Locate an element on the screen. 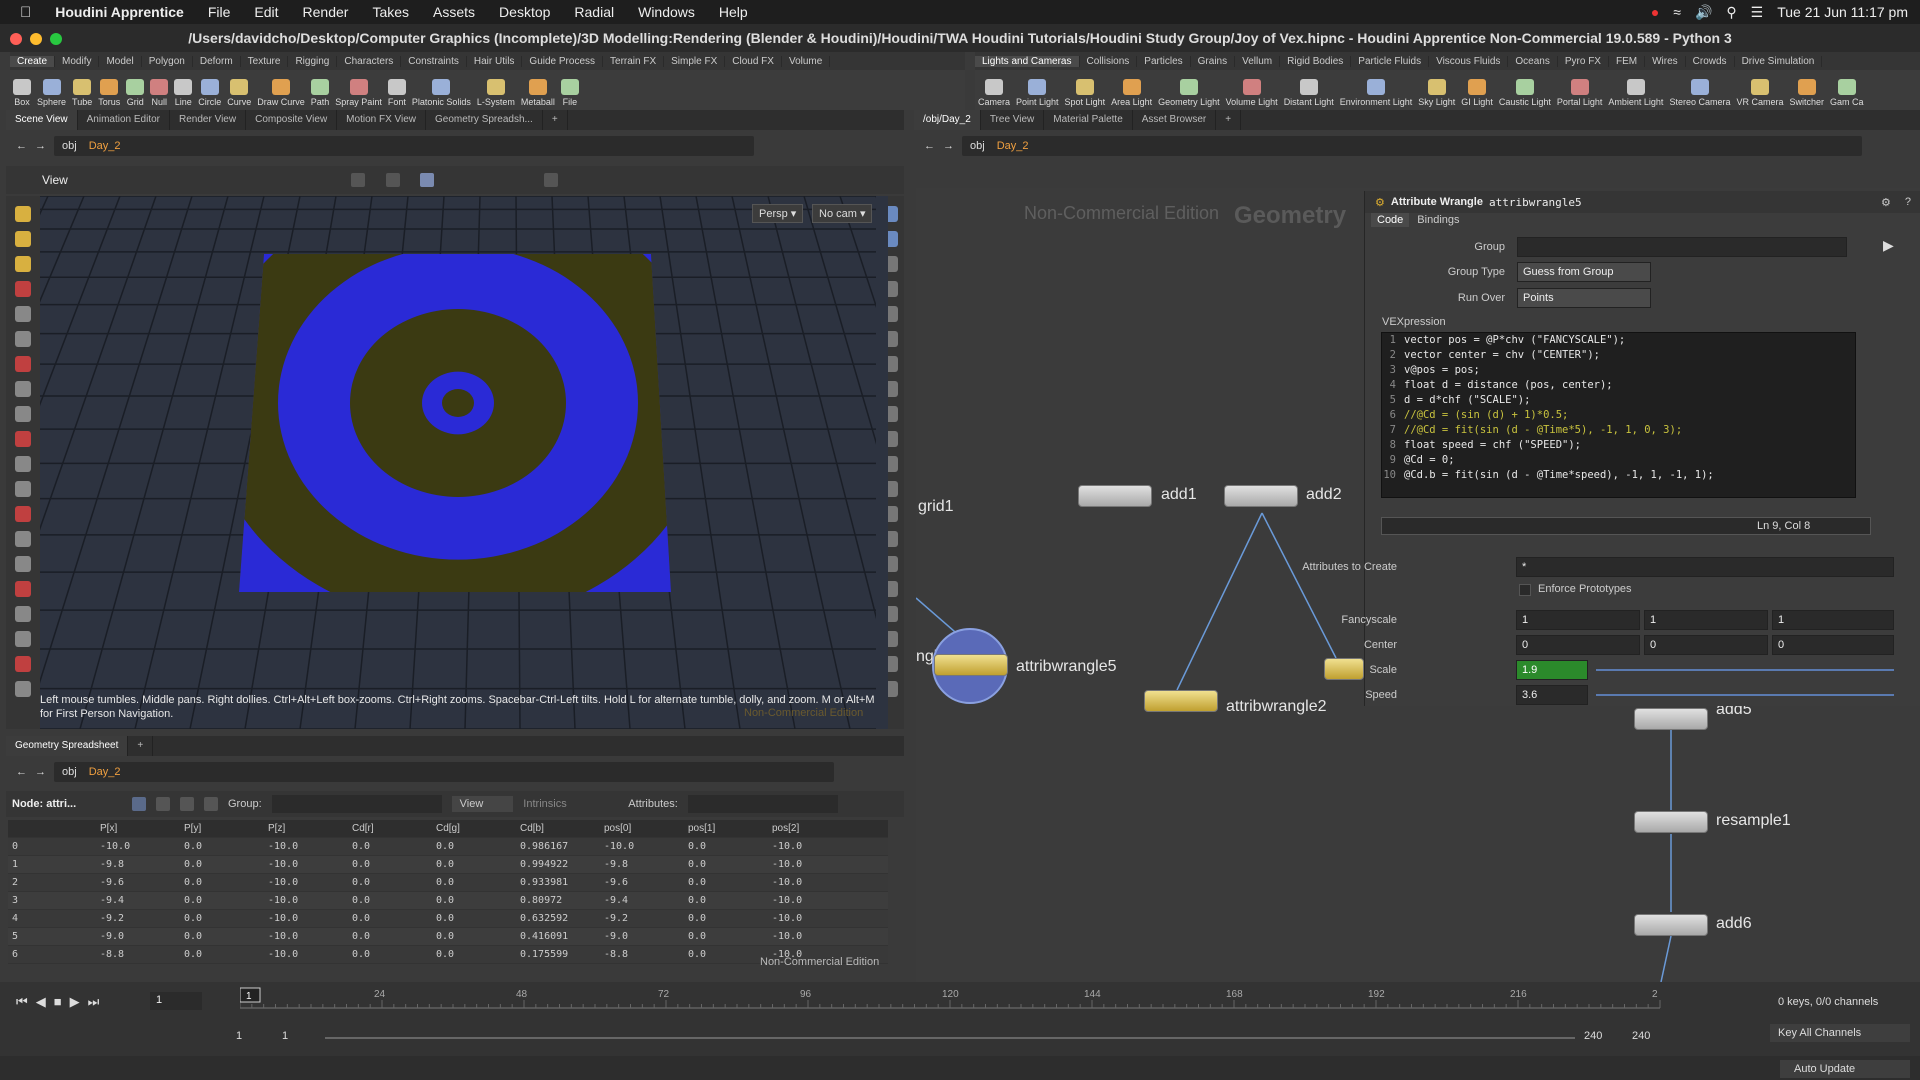 This screenshot has width=1920, height=1080. tool-portal-light: Portal Light is located at coordinates (1580, 90).